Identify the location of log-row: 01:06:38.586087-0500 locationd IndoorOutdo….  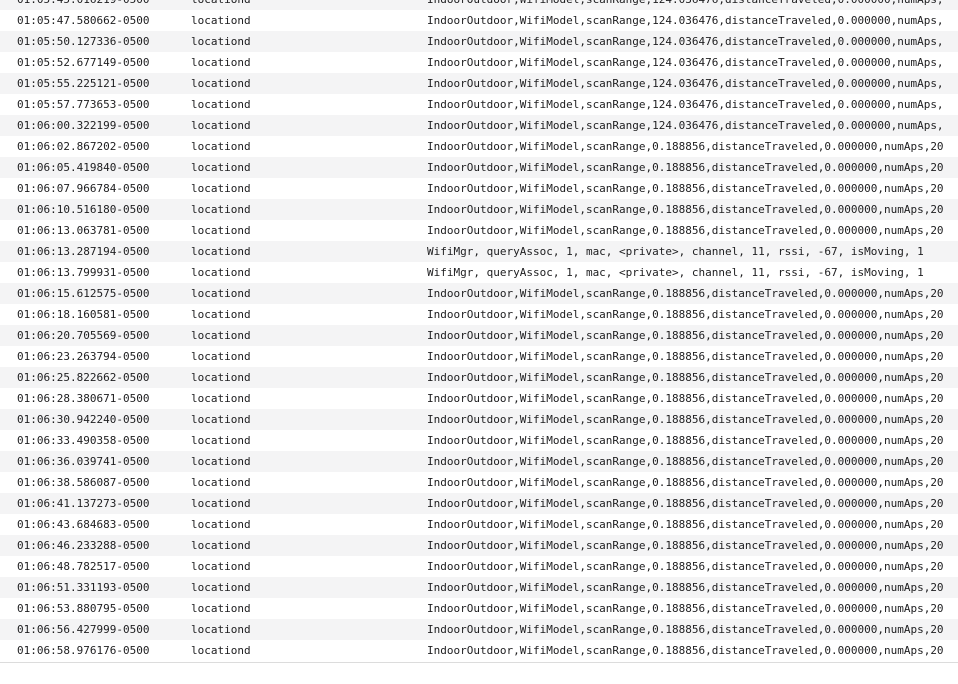
(479, 482).